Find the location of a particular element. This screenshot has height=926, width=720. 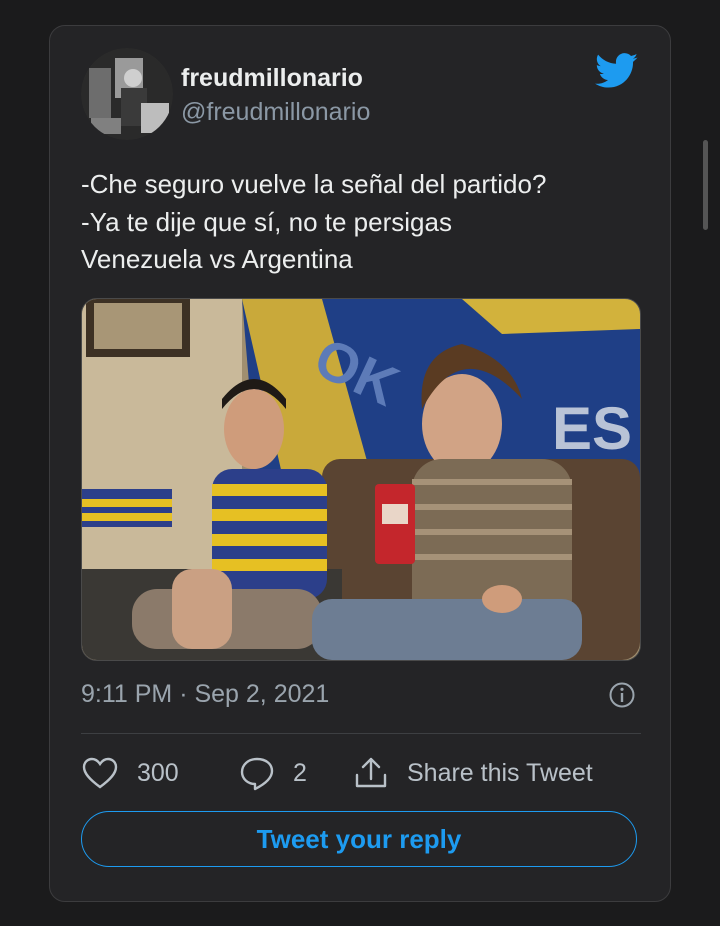

display-name: freudmillonario is located at coordinates (272, 78).